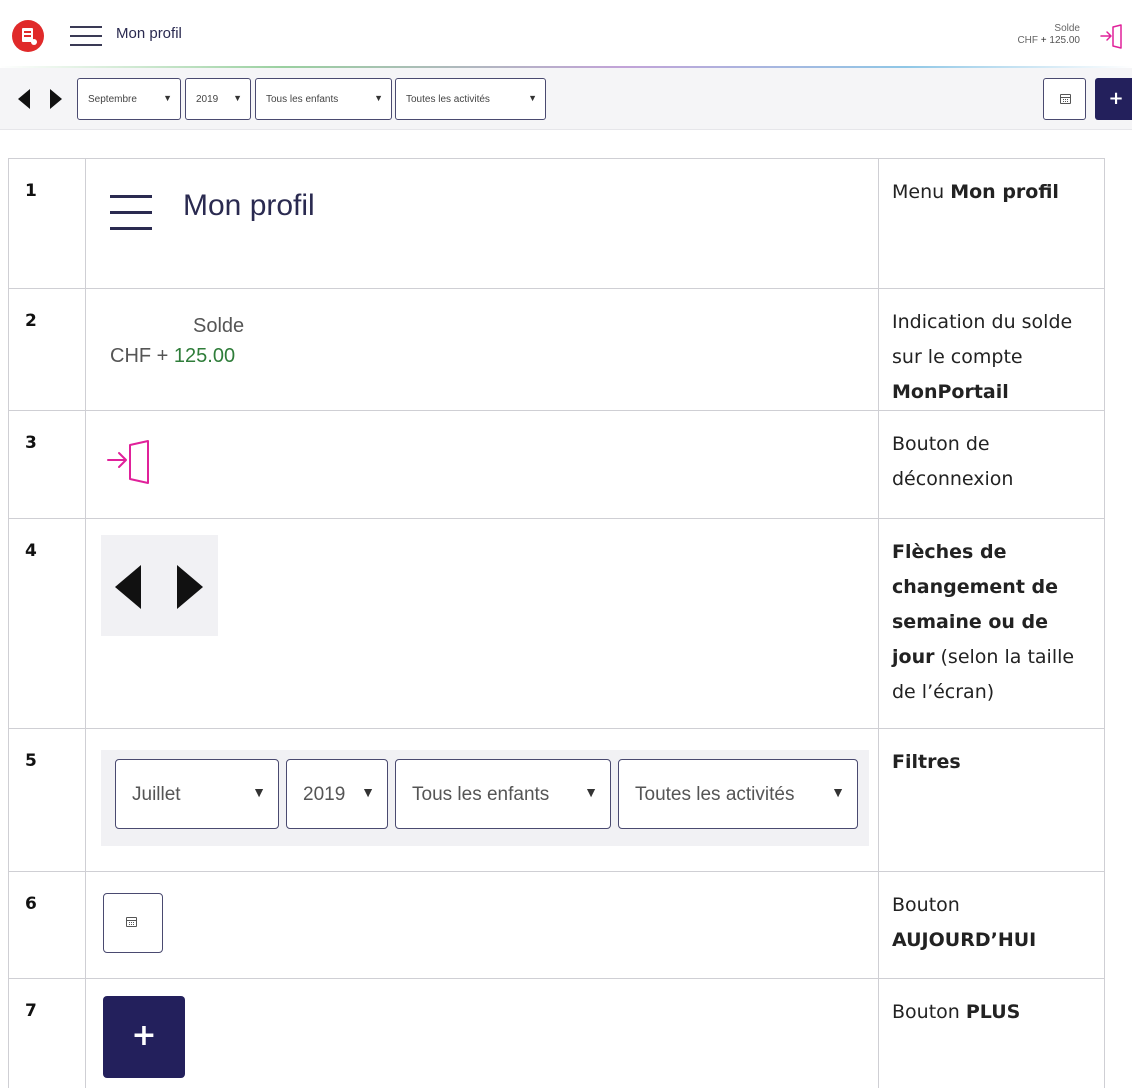  Describe the element at coordinates (1027, 40) in the screenshot. I see `balance-currency: CHF` at that location.